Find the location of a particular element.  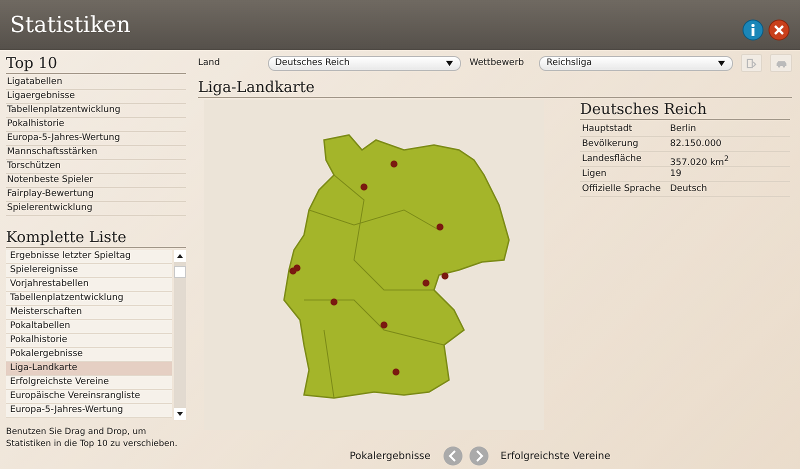

country-heading: Deutsches Reich is located at coordinates (685, 110).